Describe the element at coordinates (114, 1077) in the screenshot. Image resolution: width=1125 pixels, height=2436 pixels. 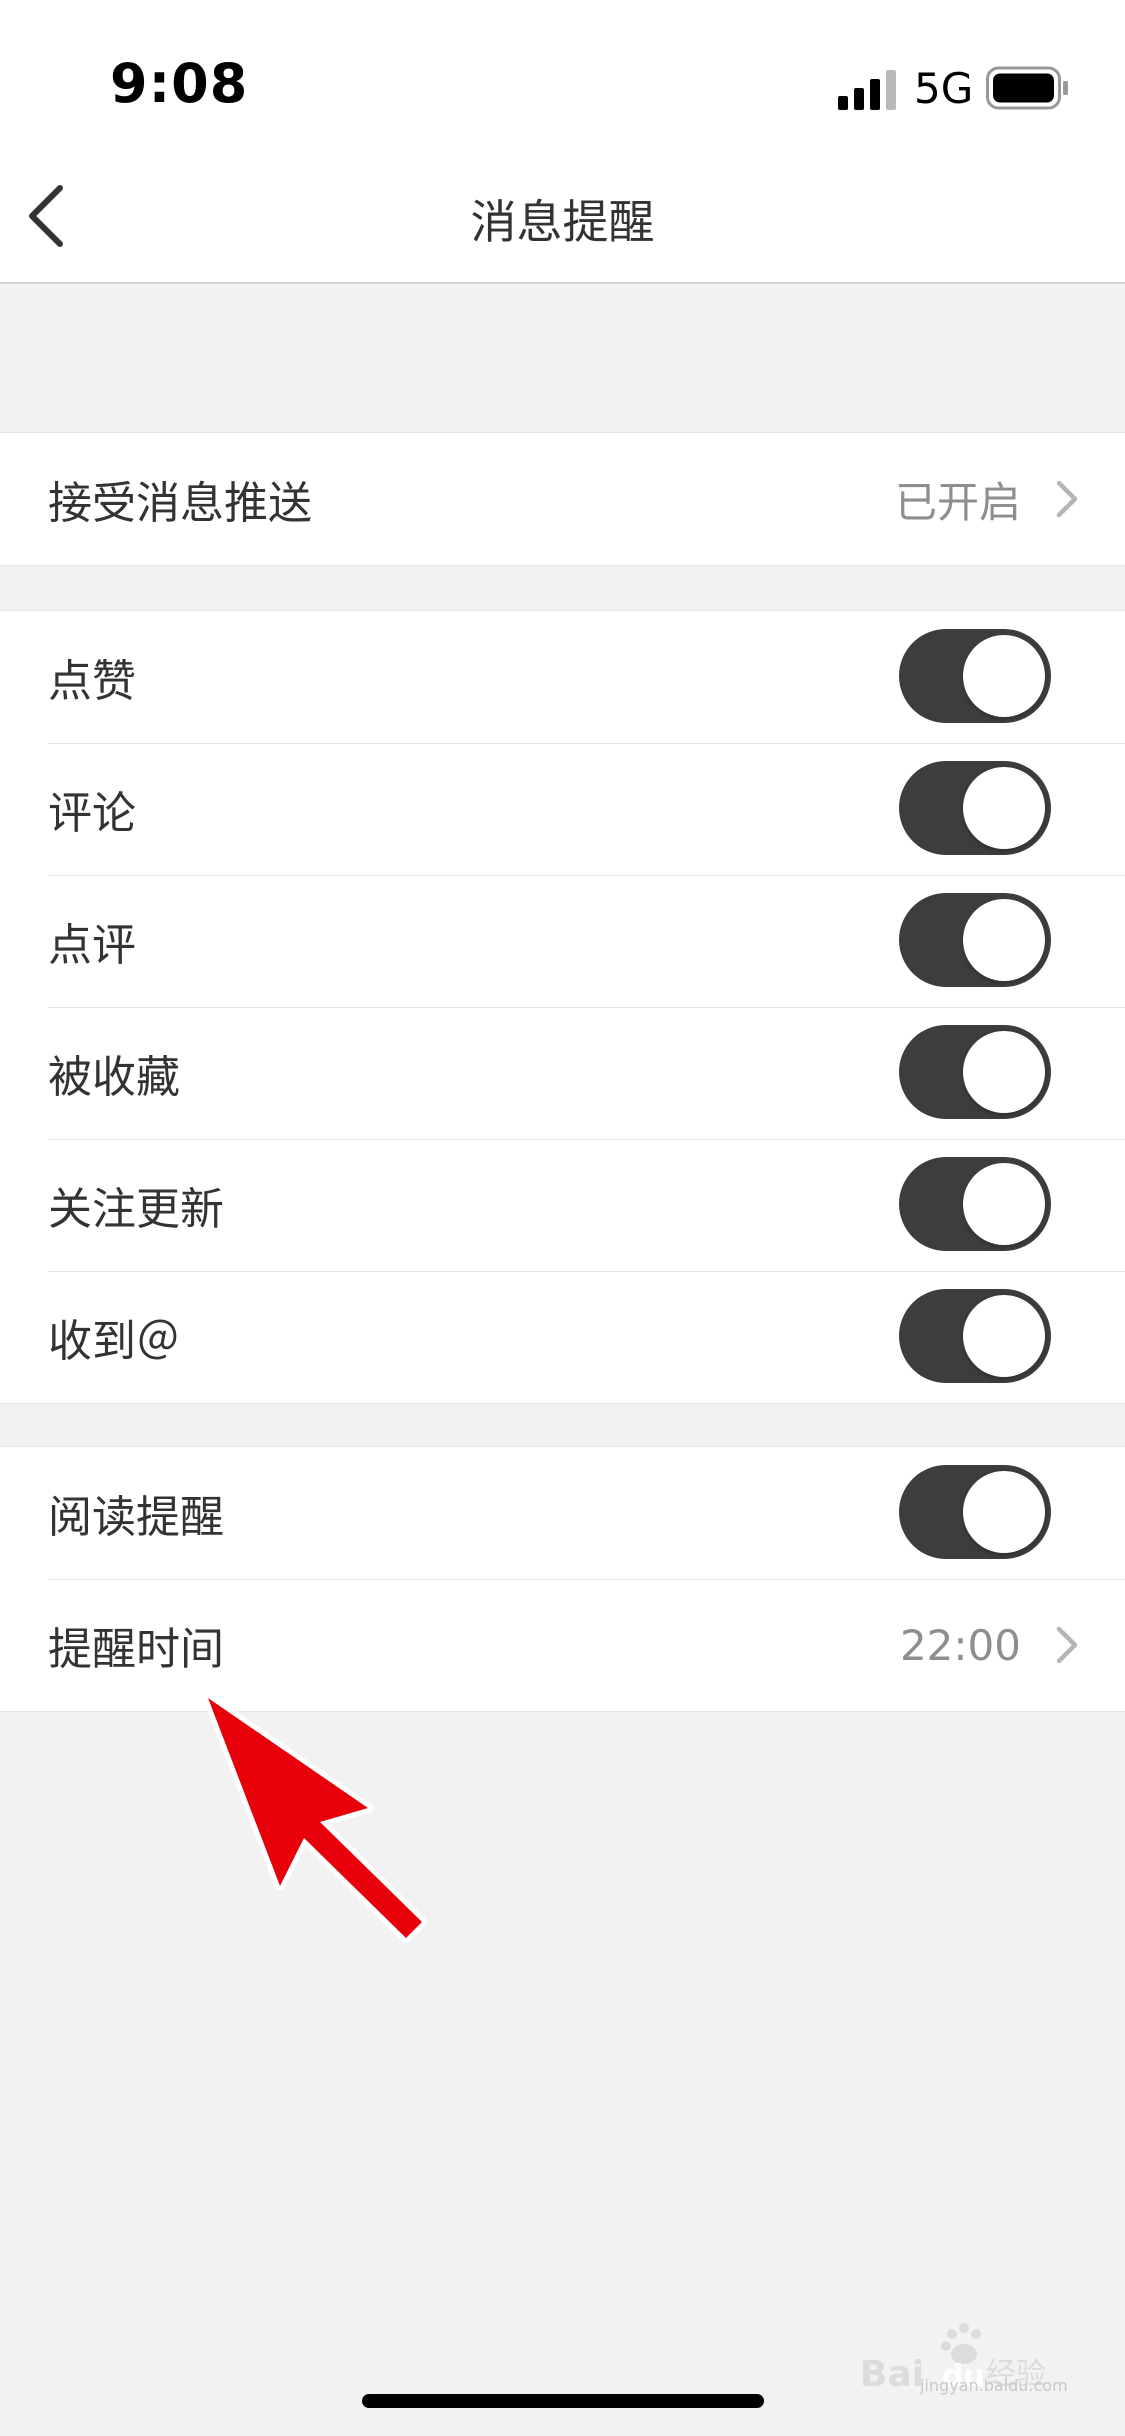
I see `toggle-label-favorited: 被收藏` at that location.